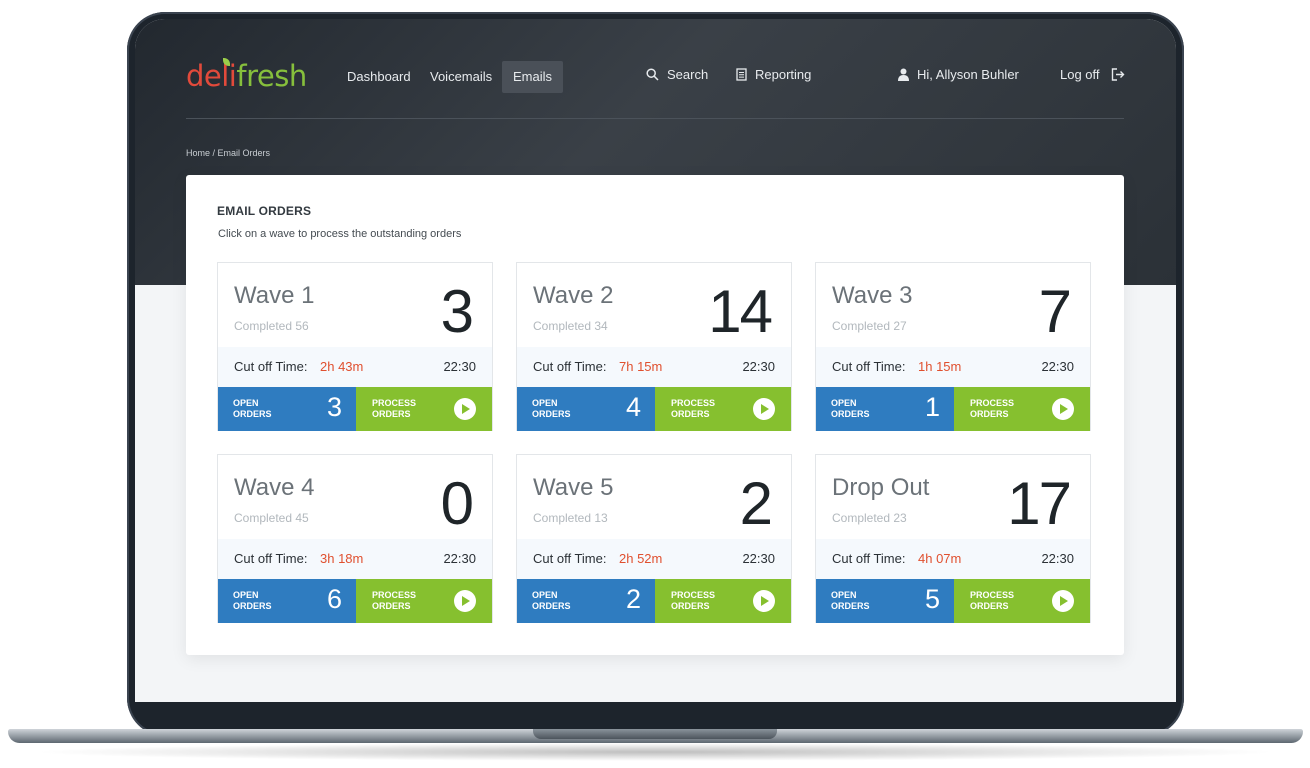 This screenshot has height=768, width=1310. I want to click on open-orders-button: OPEN ORDERS 4, so click(586, 409).